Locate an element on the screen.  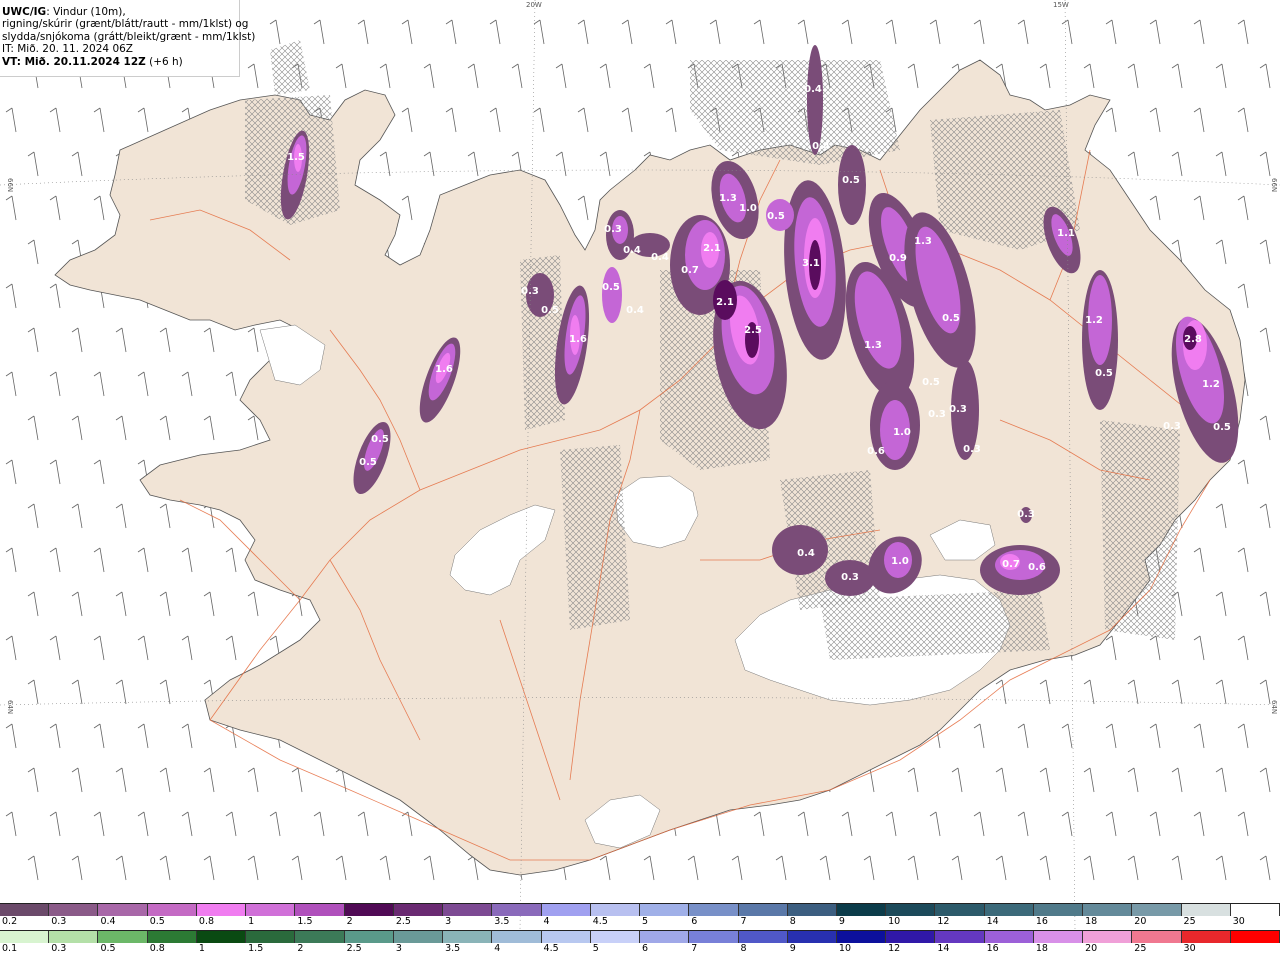
title-rest: : Vindur (10m), is located at coordinates (86, 12).